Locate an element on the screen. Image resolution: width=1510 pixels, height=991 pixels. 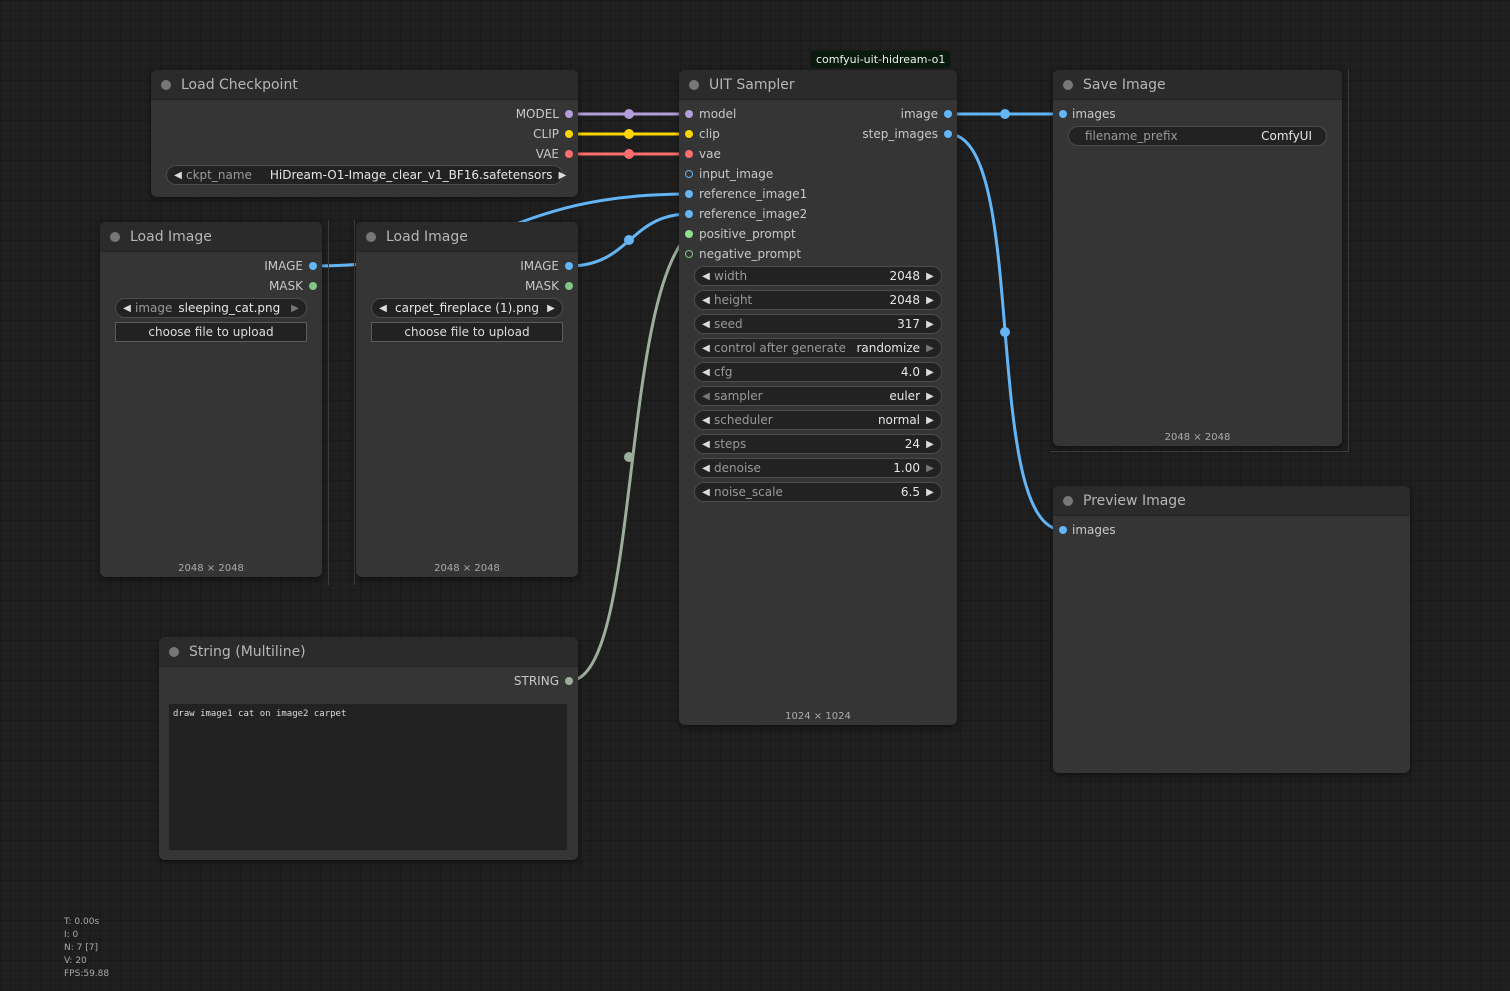
input-vae-dot is located at coordinates (689, 154).